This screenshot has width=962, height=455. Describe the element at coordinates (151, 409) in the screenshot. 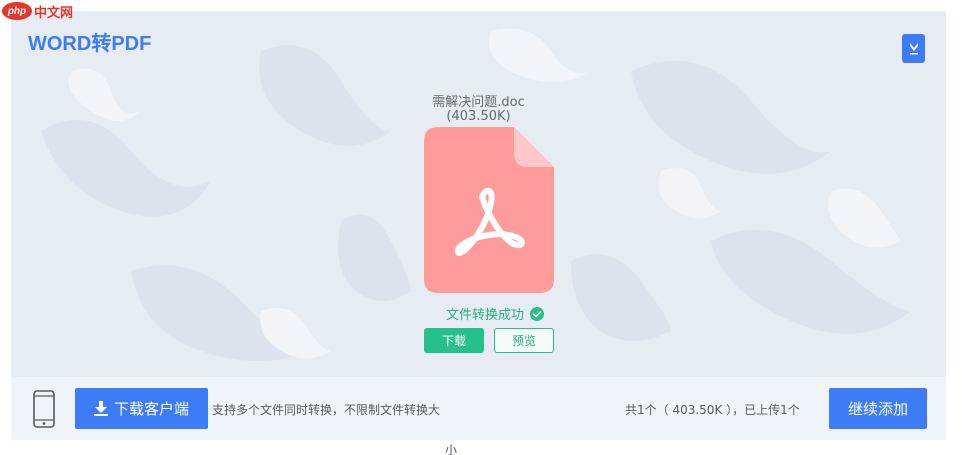

I see `download-client-label: 下载客户端` at that location.